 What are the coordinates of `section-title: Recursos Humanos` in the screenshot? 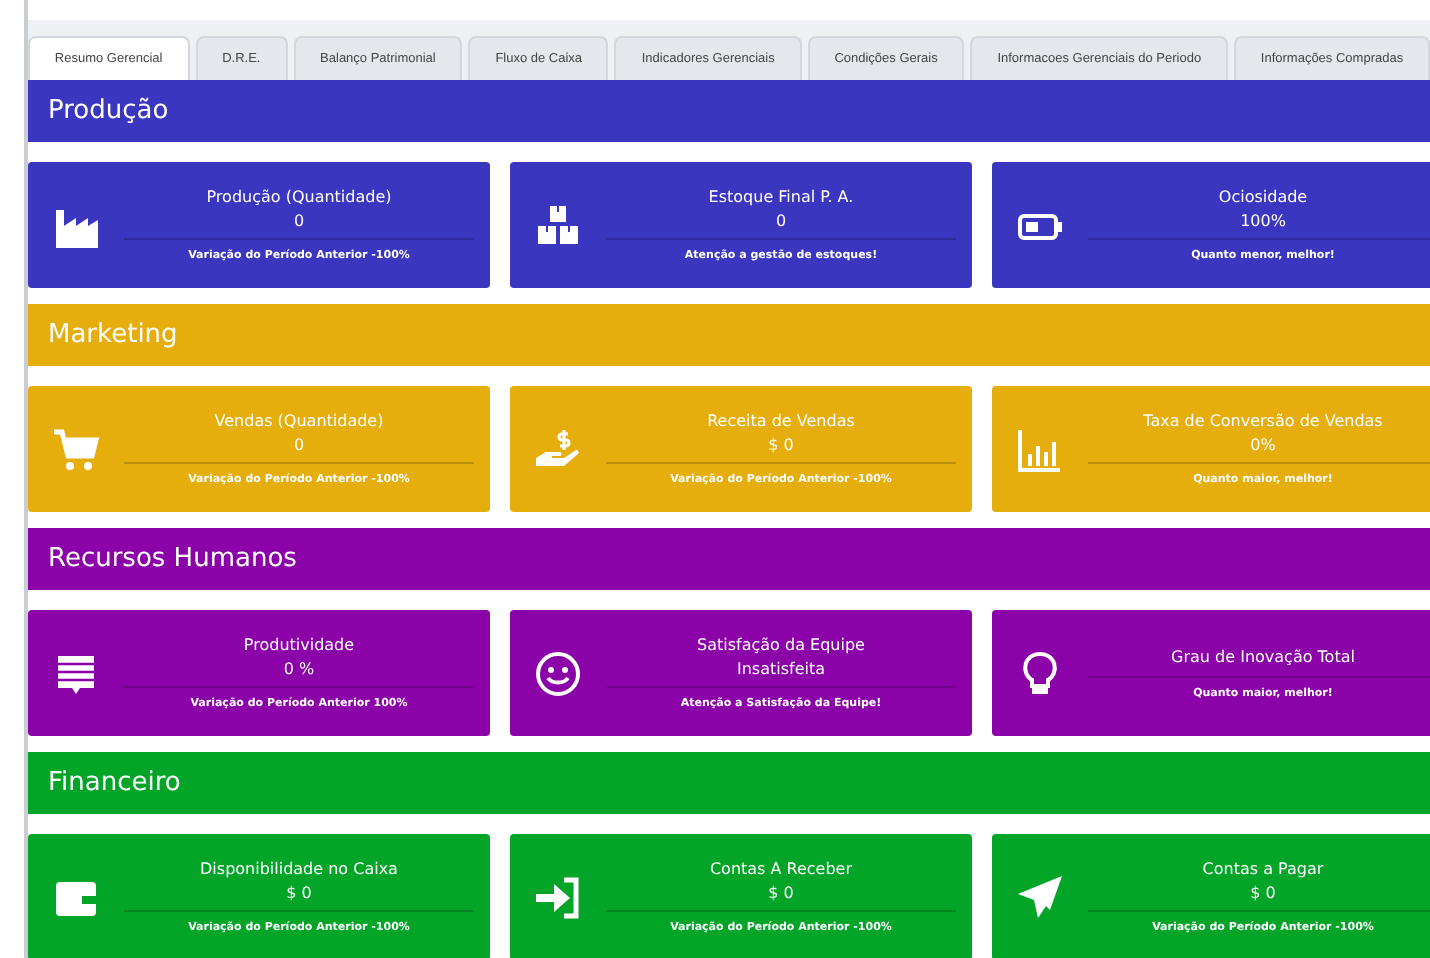 It's located at (172, 559).